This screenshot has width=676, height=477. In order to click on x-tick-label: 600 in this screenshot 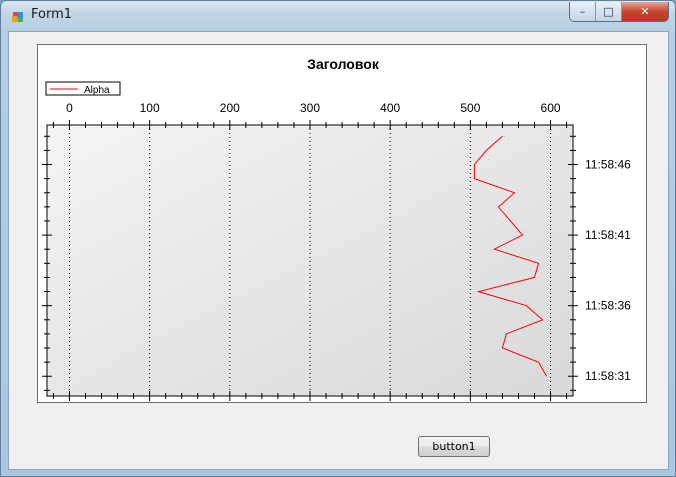, I will do `click(551, 108)`.